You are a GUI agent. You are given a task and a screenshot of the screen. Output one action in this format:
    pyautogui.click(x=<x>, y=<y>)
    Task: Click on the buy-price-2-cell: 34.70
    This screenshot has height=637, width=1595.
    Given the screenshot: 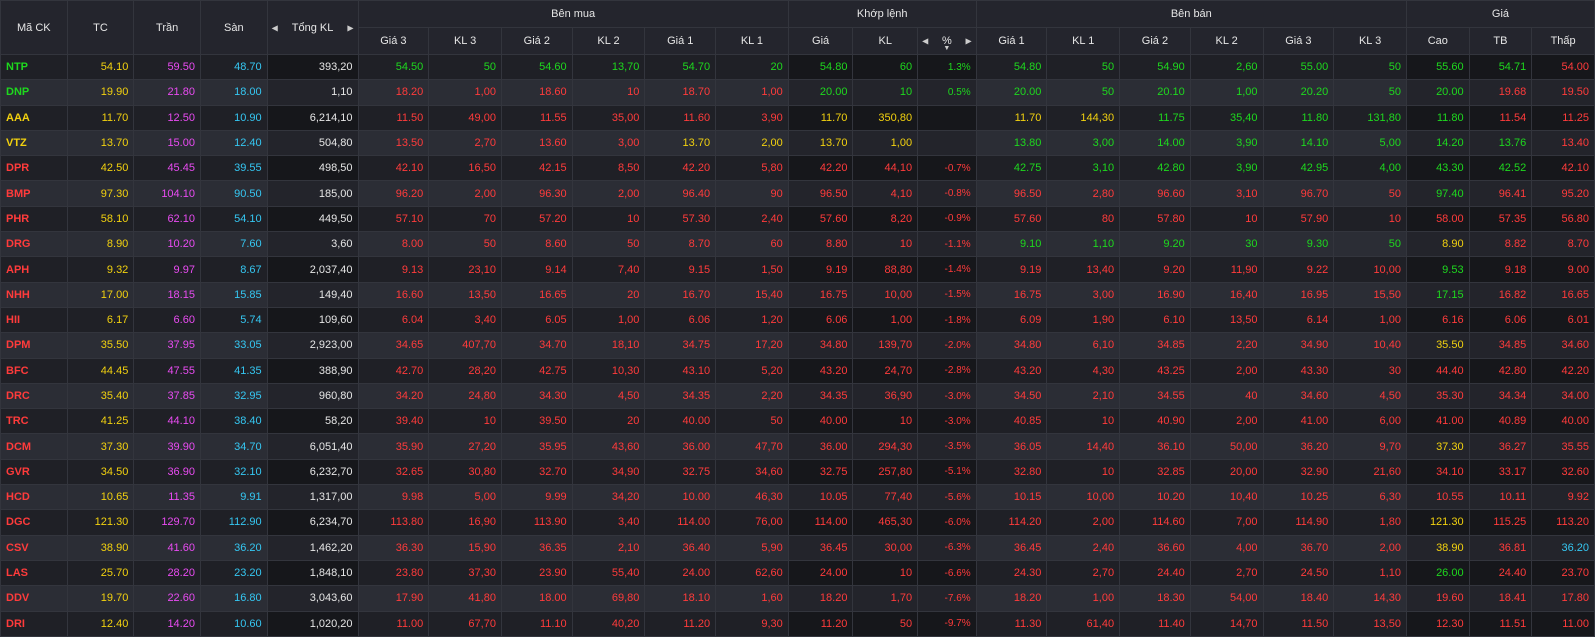 What is the action you would take?
    pyautogui.click(x=536, y=345)
    